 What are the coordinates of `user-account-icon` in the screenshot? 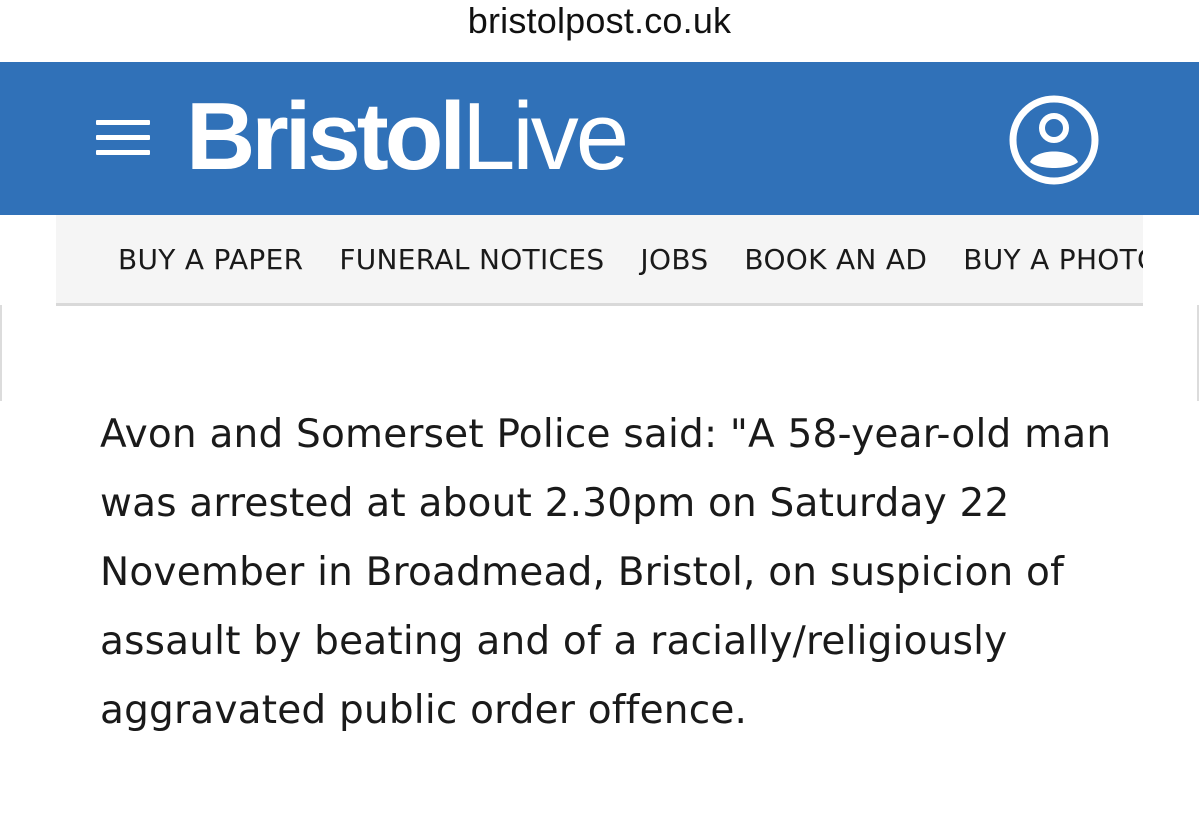 It's located at (1054, 140).